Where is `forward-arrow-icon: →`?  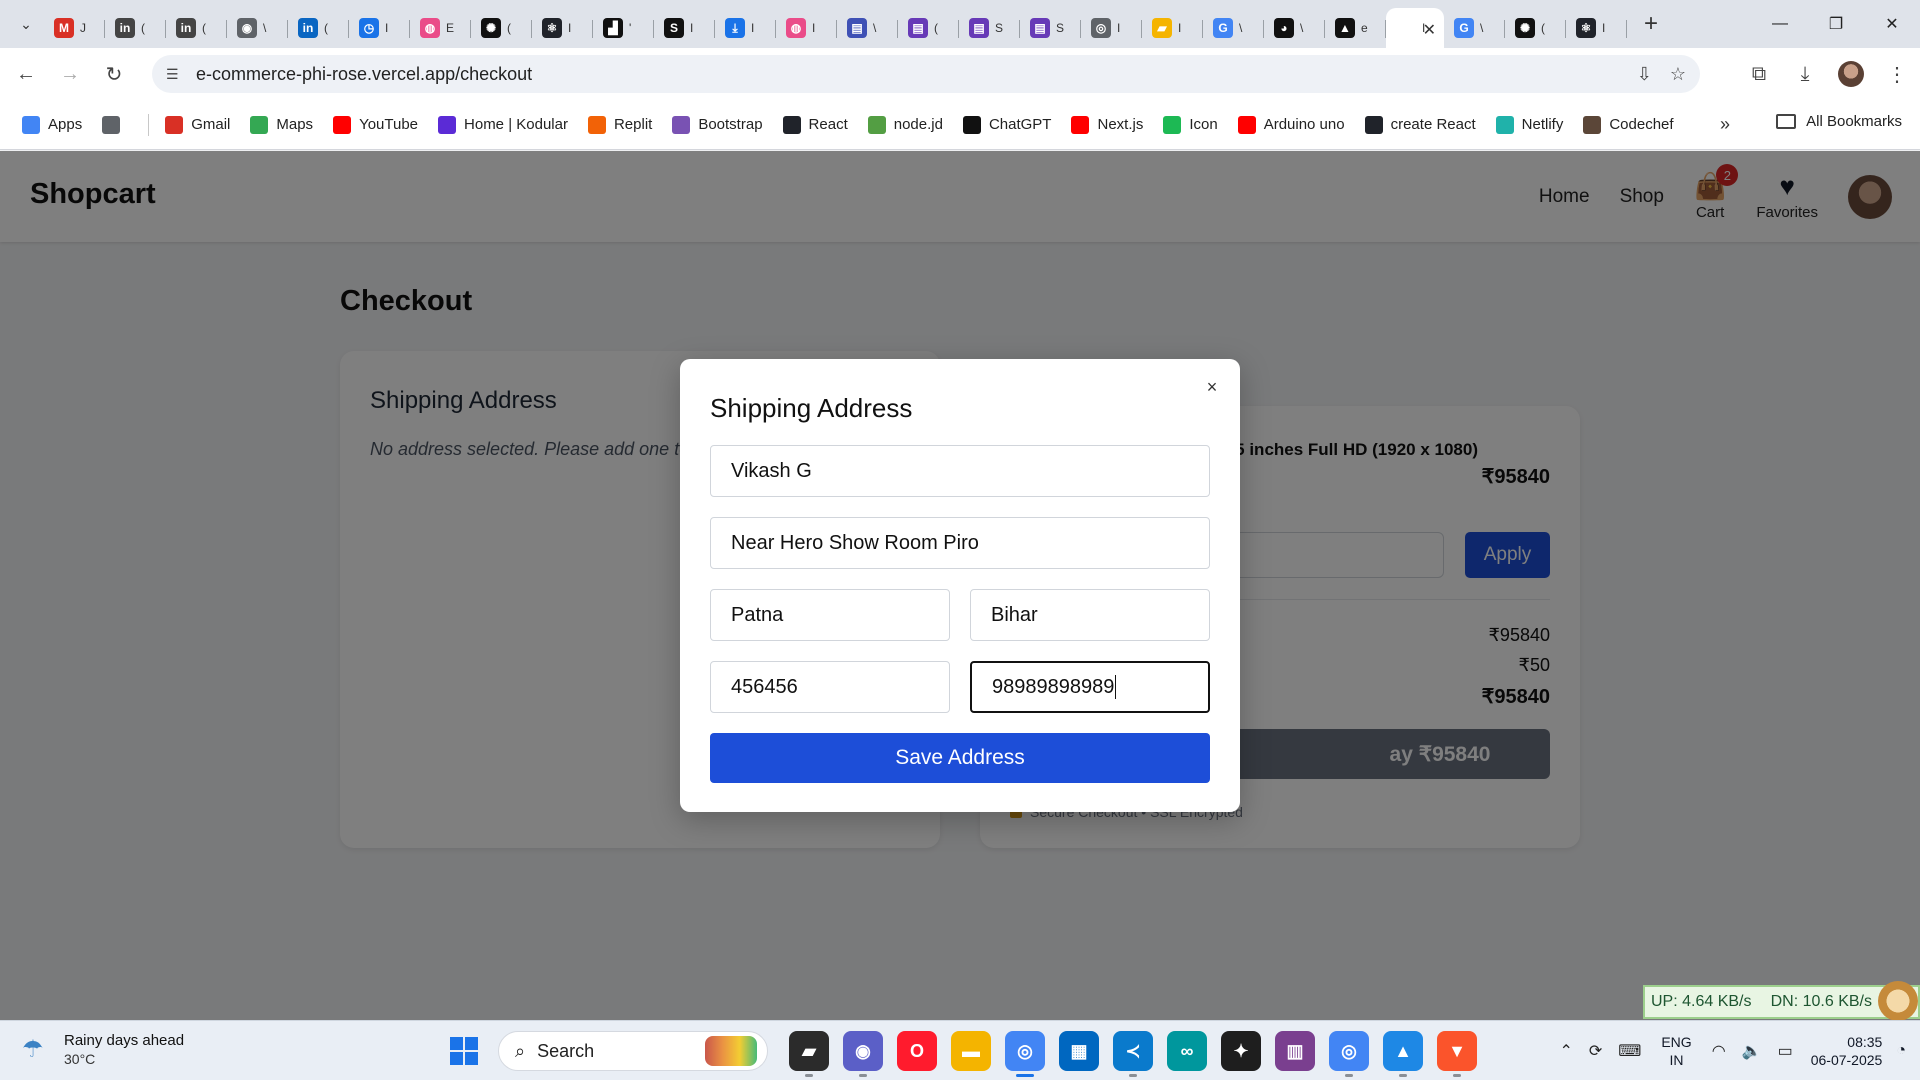
forward-arrow-icon: → is located at coordinates (70, 74).